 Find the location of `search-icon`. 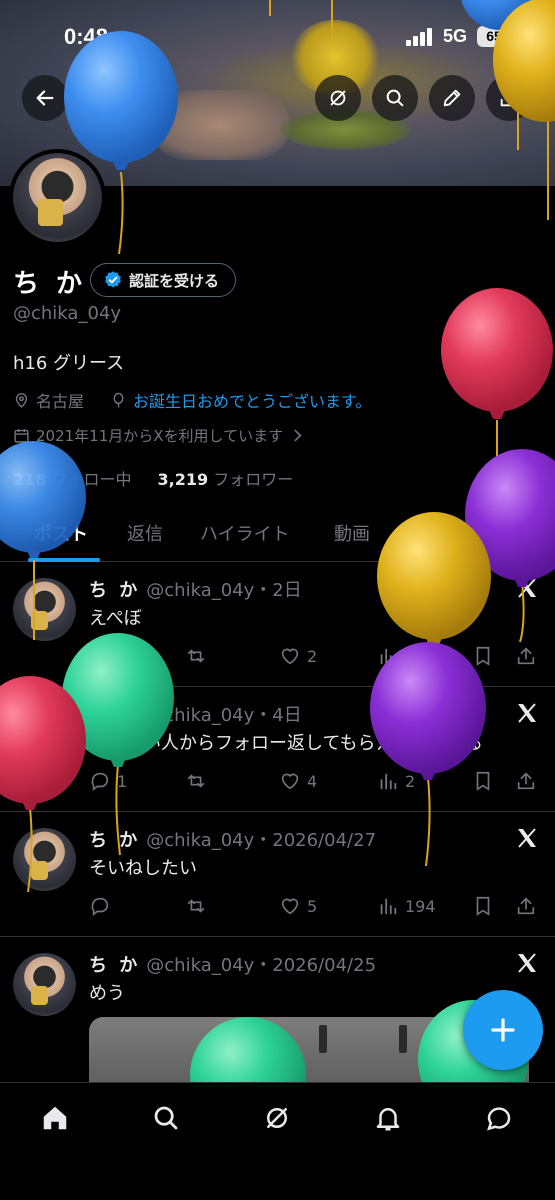

search-icon is located at coordinates (166, 1118).